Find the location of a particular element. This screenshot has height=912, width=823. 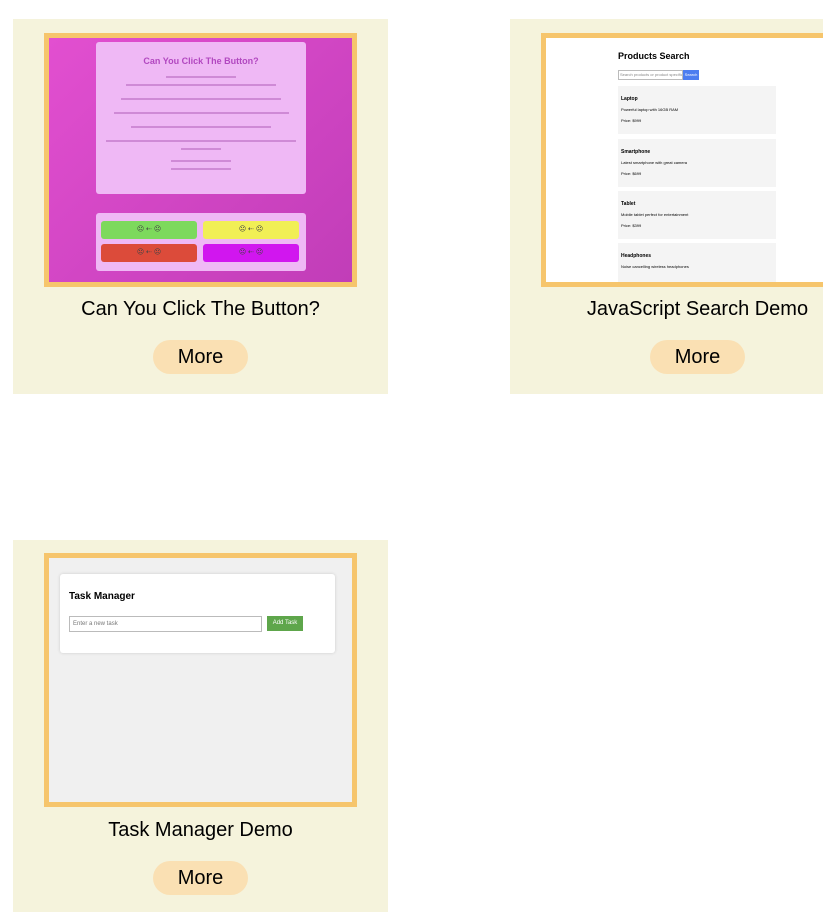

add-task-button: Add Task is located at coordinates (285, 623).